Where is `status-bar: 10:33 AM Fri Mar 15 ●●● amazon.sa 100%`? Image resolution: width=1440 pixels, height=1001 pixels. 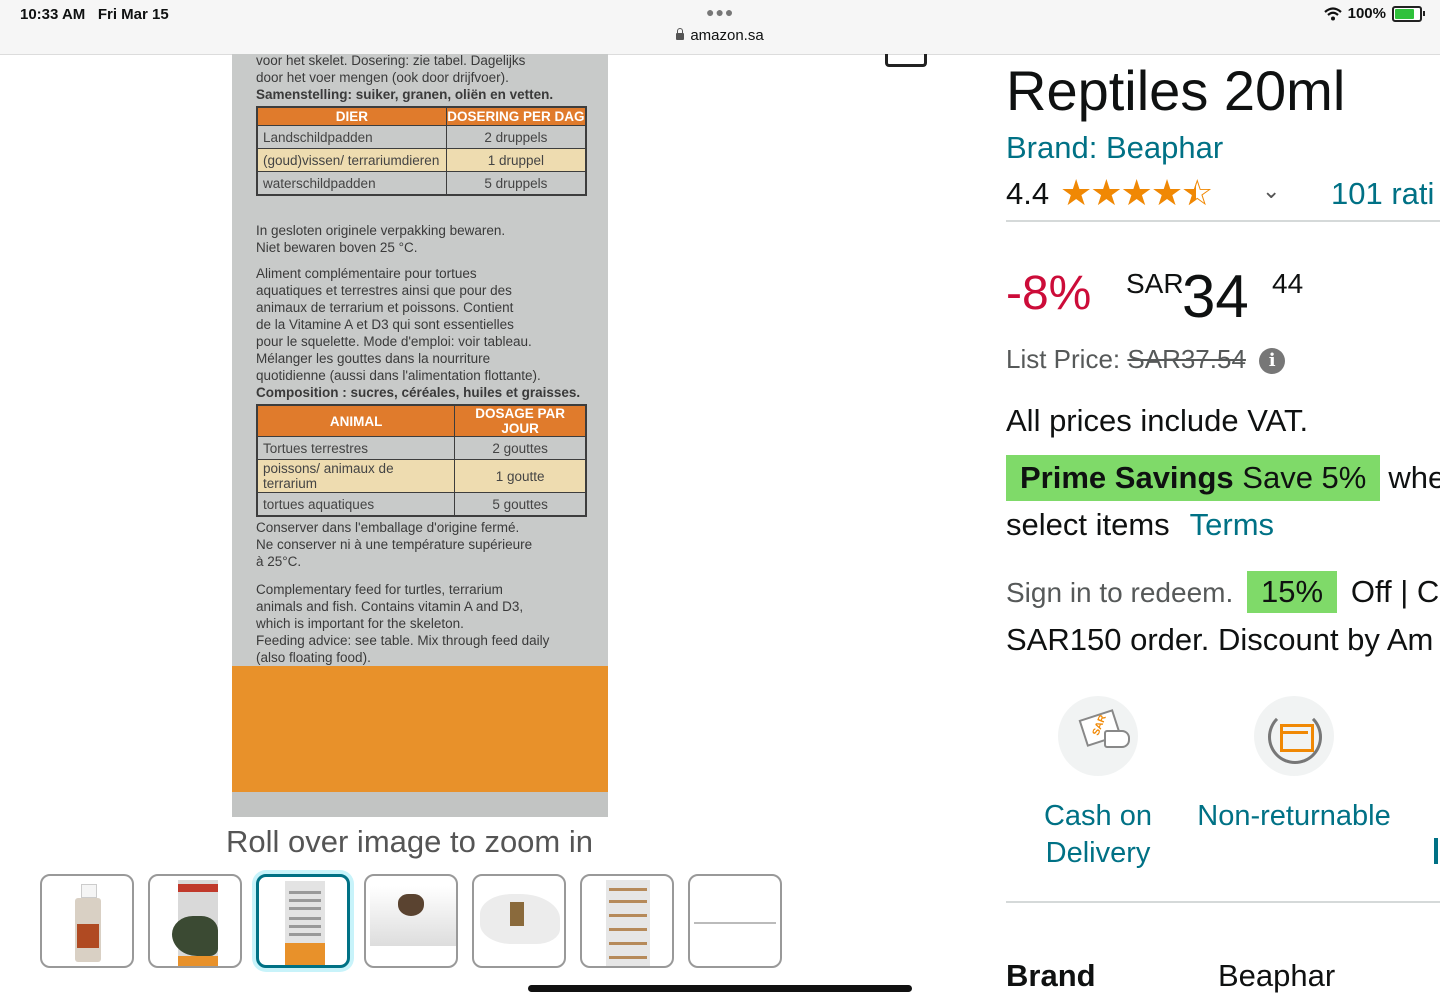 status-bar: 10:33 AM Fri Mar 15 ●●● amazon.sa 100% is located at coordinates (720, 27).